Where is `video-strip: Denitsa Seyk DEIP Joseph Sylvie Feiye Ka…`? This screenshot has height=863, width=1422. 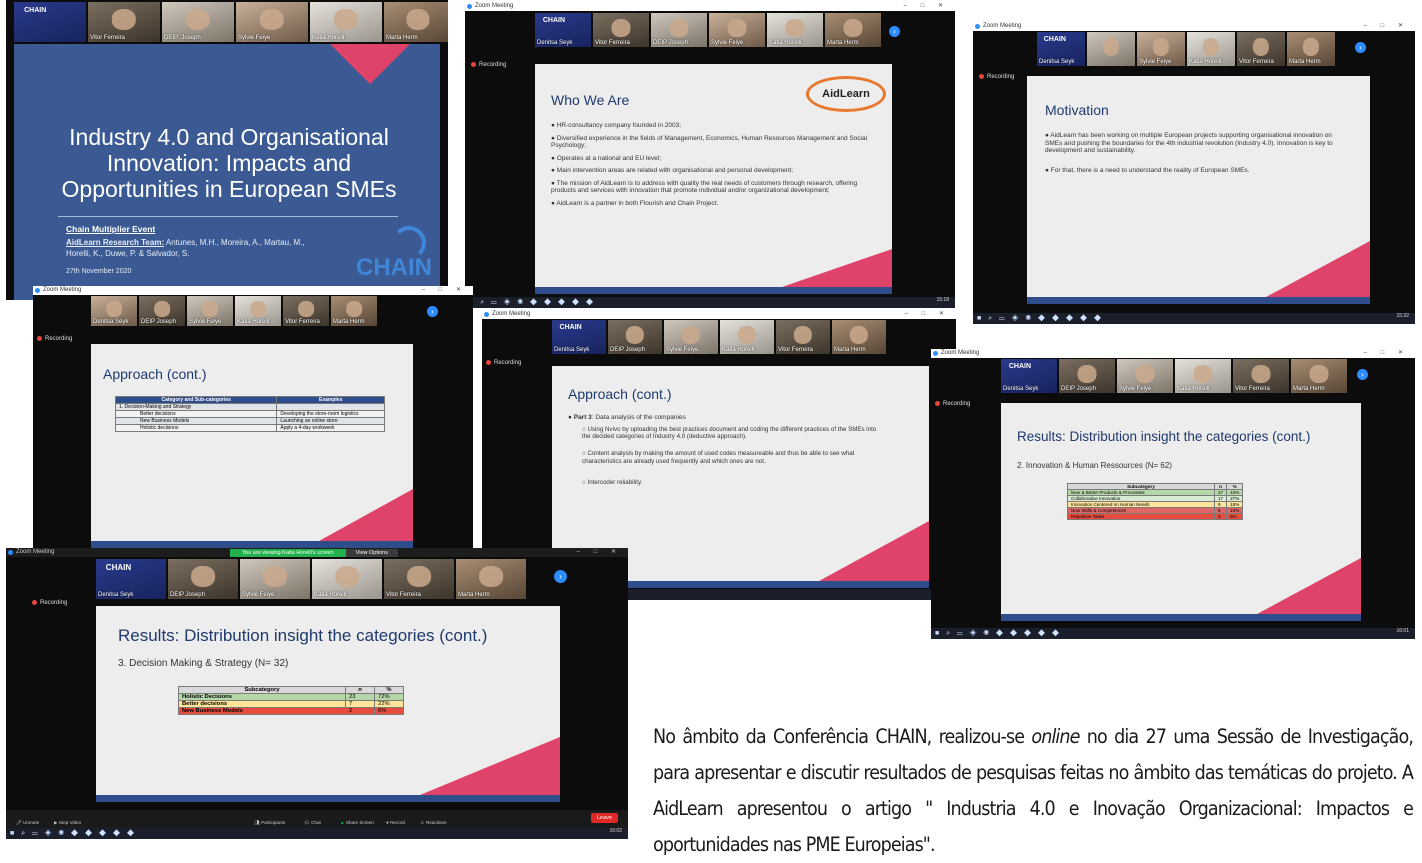 video-strip: Denitsa Seyk DEIP Joseph Sylvie Feiye Ka… is located at coordinates (234, 311).